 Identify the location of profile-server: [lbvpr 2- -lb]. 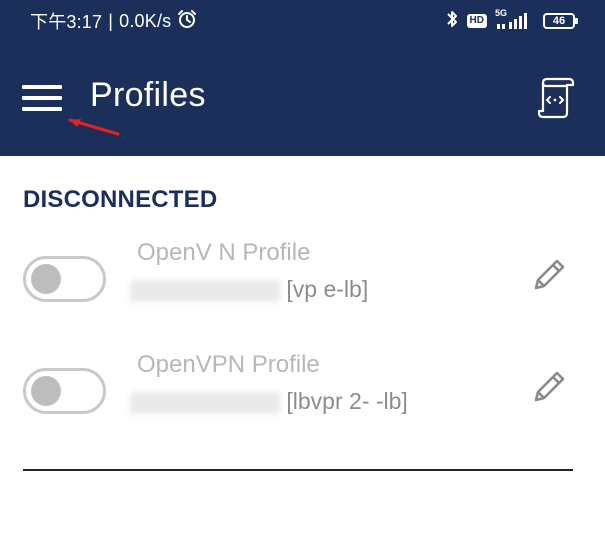
(347, 401).